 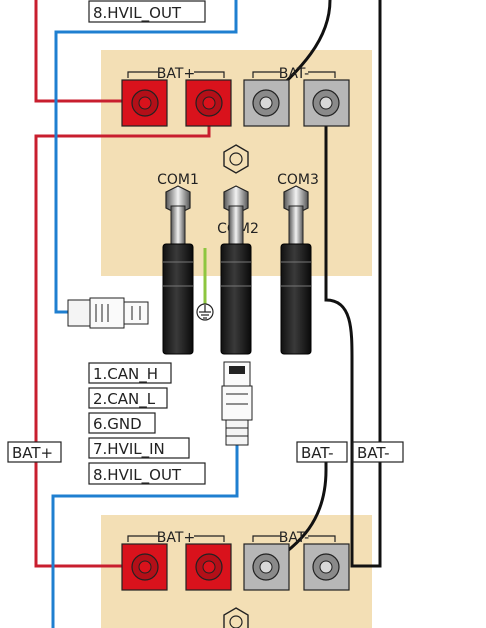 I want to click on bat-plus-cable-tag: BAT+, so click(x=34, y=452).